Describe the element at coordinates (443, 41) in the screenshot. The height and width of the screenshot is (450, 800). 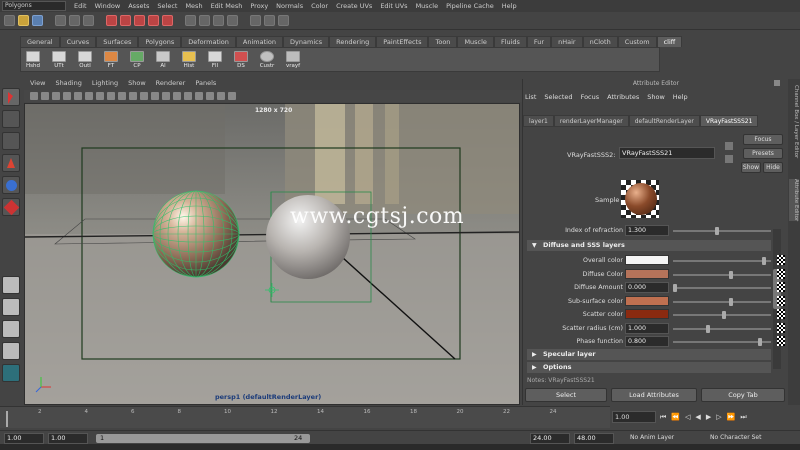
I see `tab-toon: Toon` at that location.